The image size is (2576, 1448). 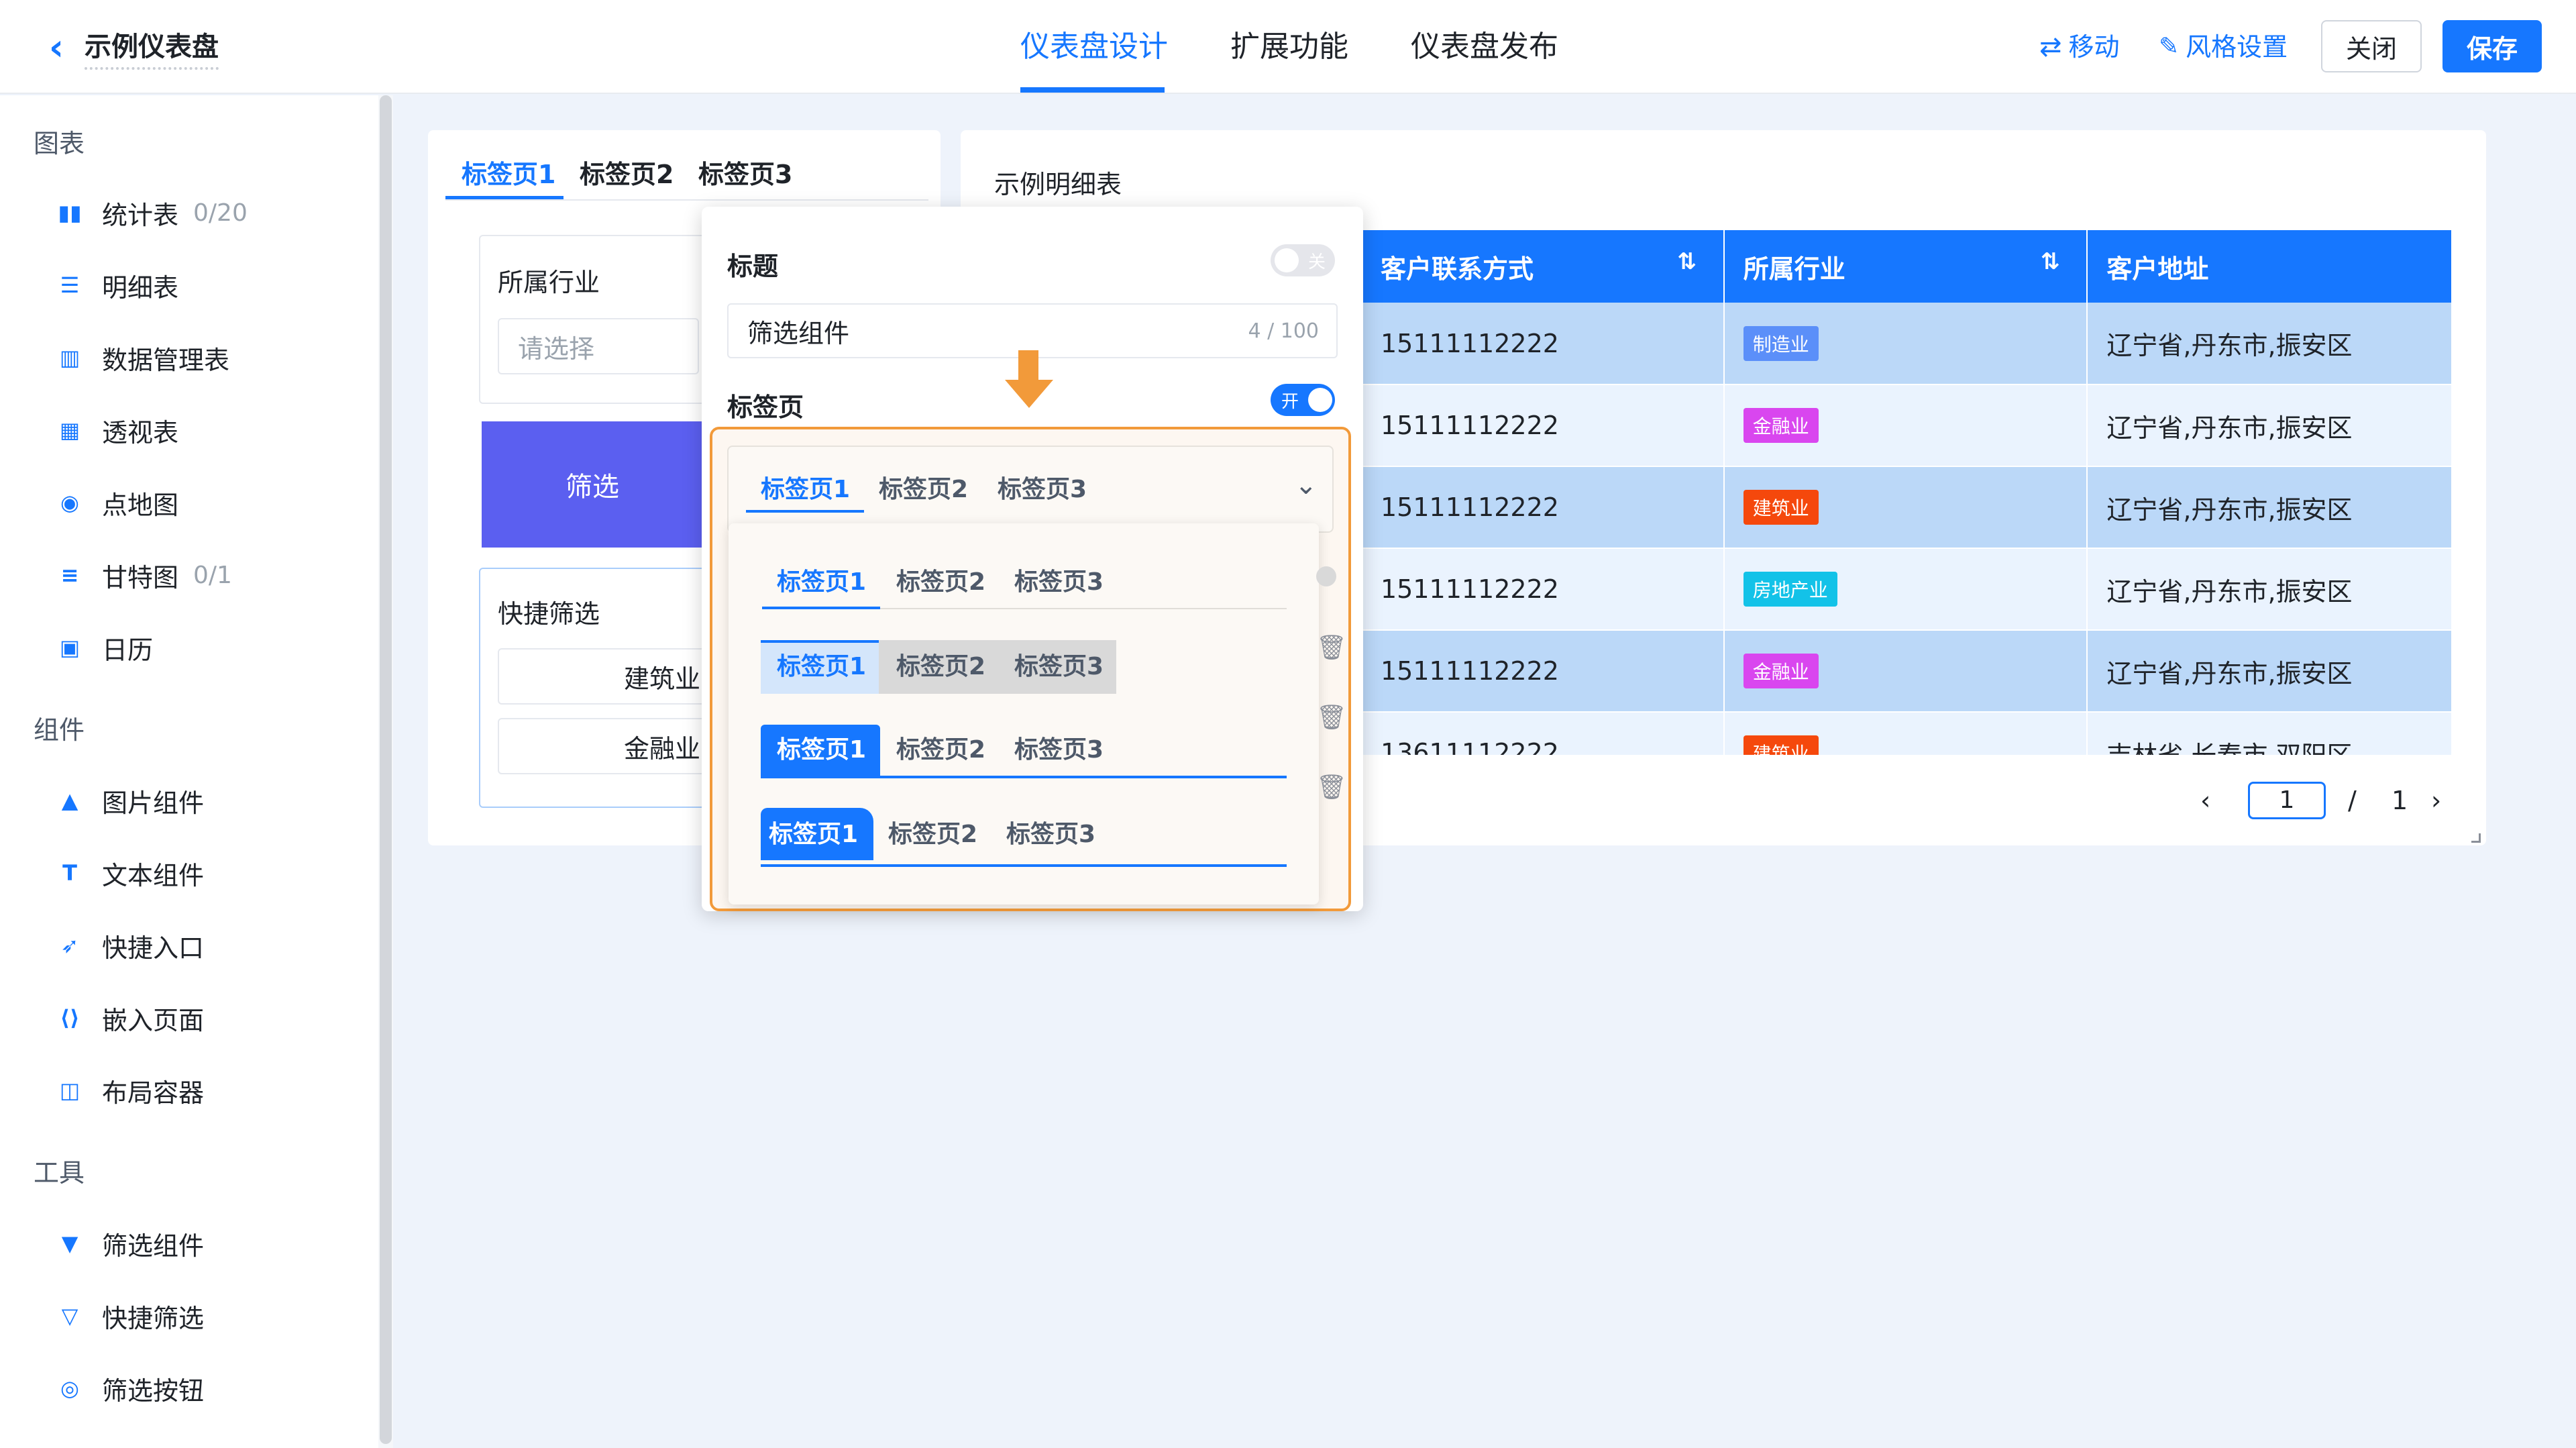 I want to click on quick-option-finance: 金融业, so click(x=602, y=746).